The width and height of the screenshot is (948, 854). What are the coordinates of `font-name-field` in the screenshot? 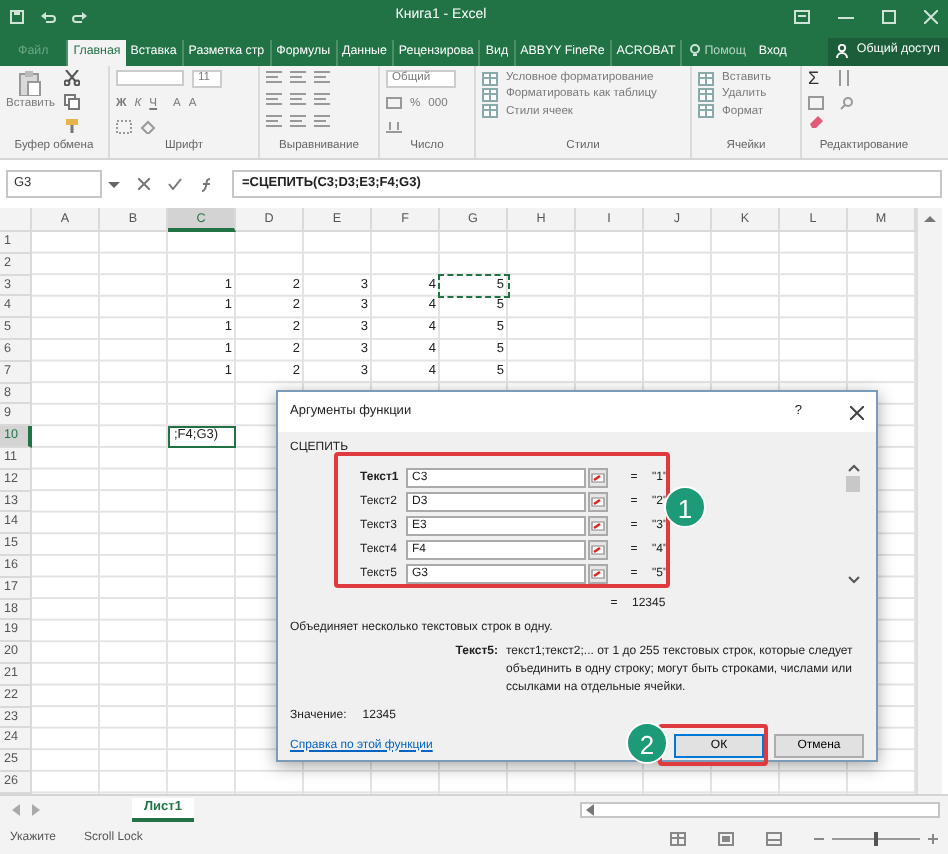 It's located at (150, 78).